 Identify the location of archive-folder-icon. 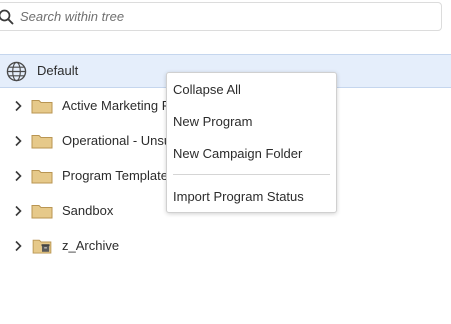
(42, 246).